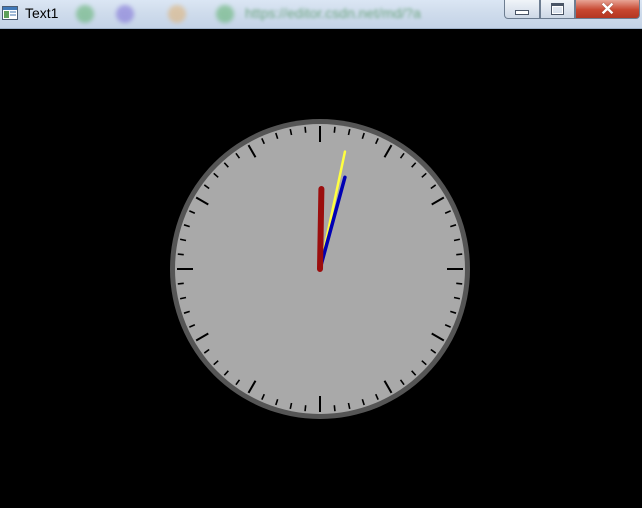 The height and width of the screenshot is (508, 642). What do you see at coordinates (125, 14) in the screenshot?
I see `blurred-undo-icon` at bounding box center [125, 14].